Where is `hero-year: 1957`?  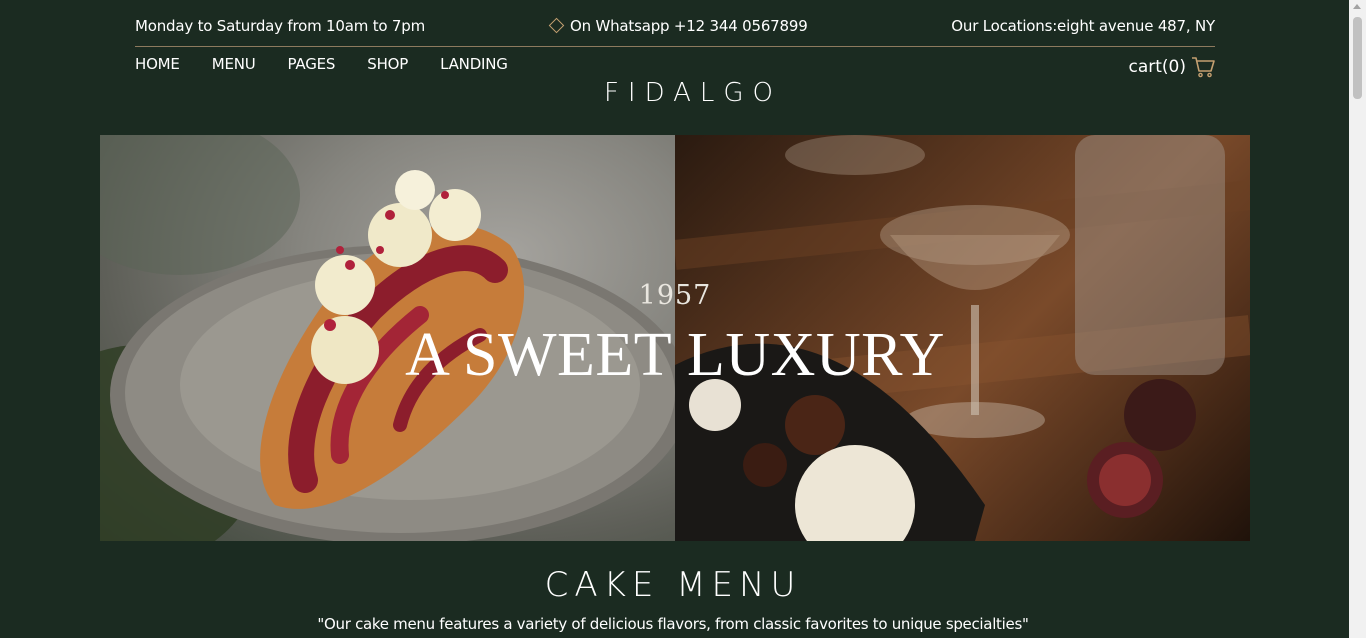
hero-year: 1957 is located at coordinates (675, 295).